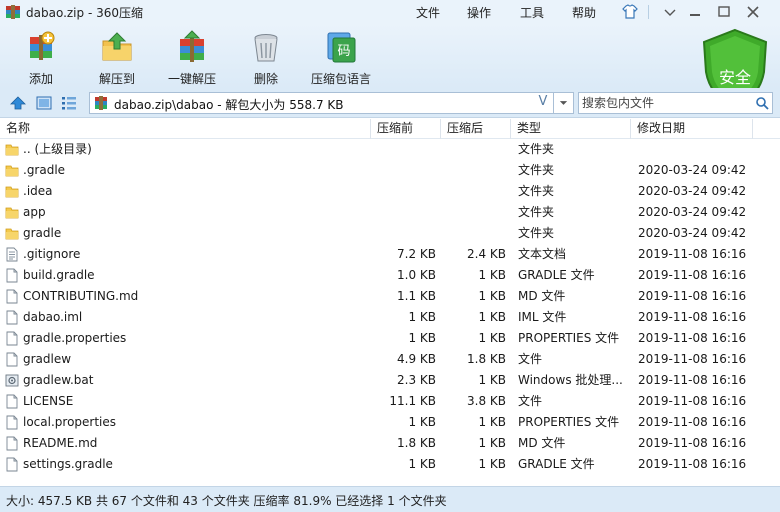 This screenshot has width=780, height=512. I want to click on file-size: 1.1 KB, so click(416, 296).